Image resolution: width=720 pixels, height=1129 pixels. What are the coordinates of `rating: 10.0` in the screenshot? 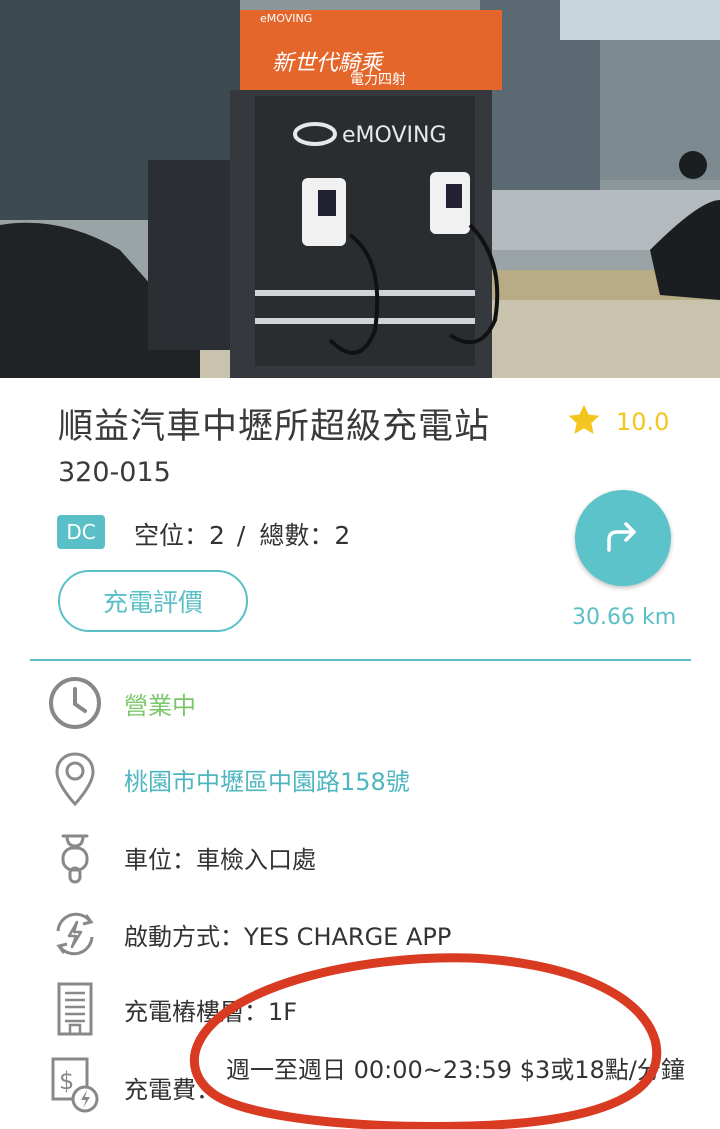 It's located at (617, 422).